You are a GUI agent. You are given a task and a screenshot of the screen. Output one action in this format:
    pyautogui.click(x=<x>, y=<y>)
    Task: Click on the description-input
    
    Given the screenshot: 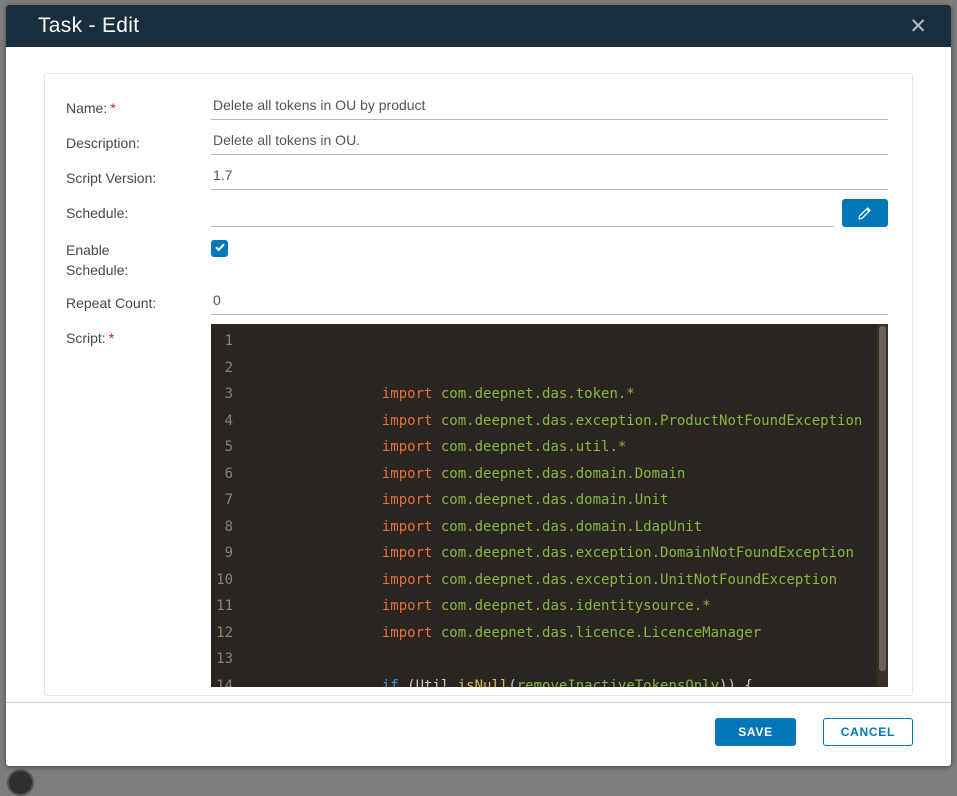 What is the action you would take?
    pyautogui.click(x=549, y=142)
    